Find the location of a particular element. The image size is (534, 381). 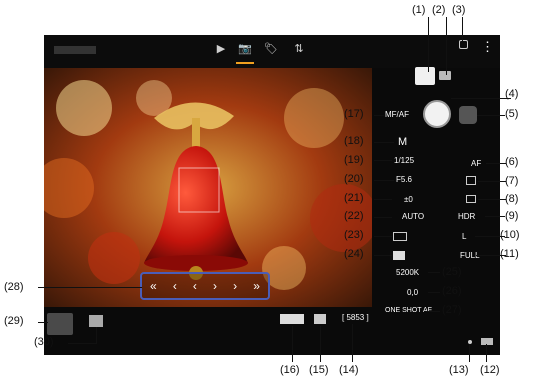

lock-icon is located at coordinates (463, 44).